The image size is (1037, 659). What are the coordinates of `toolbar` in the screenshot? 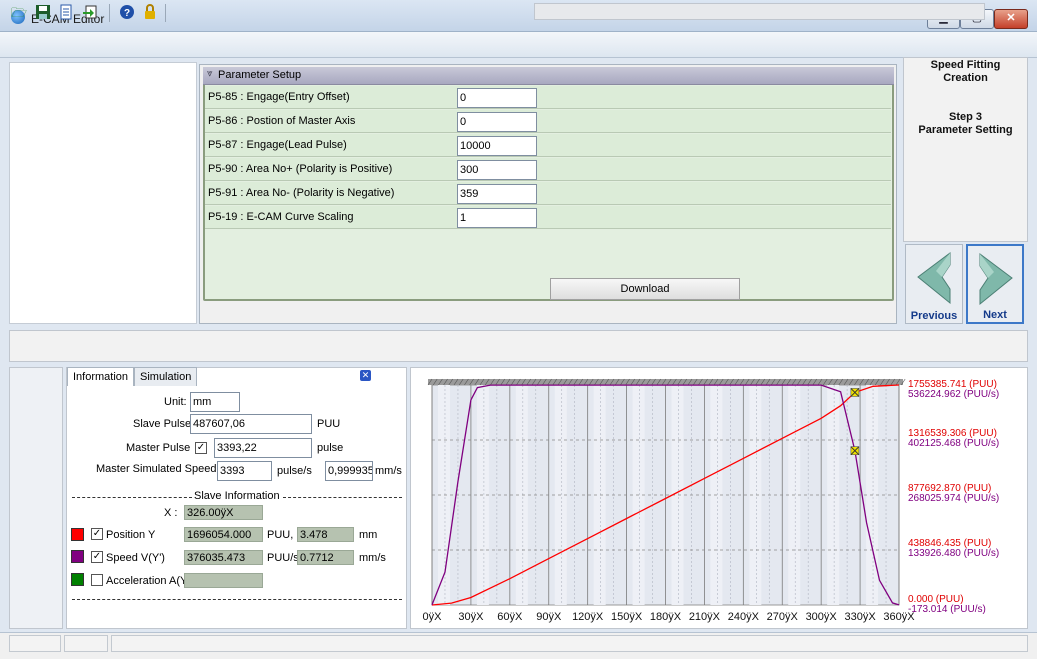 It's located at (518, 45).